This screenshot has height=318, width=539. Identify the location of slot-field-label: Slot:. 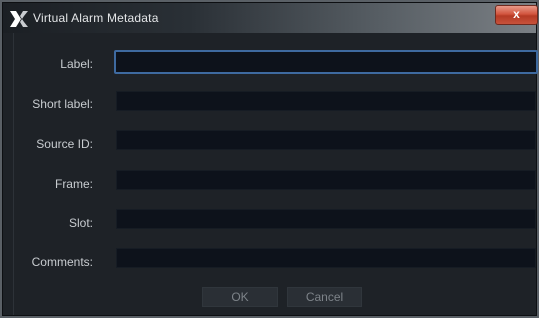
(80, 223).